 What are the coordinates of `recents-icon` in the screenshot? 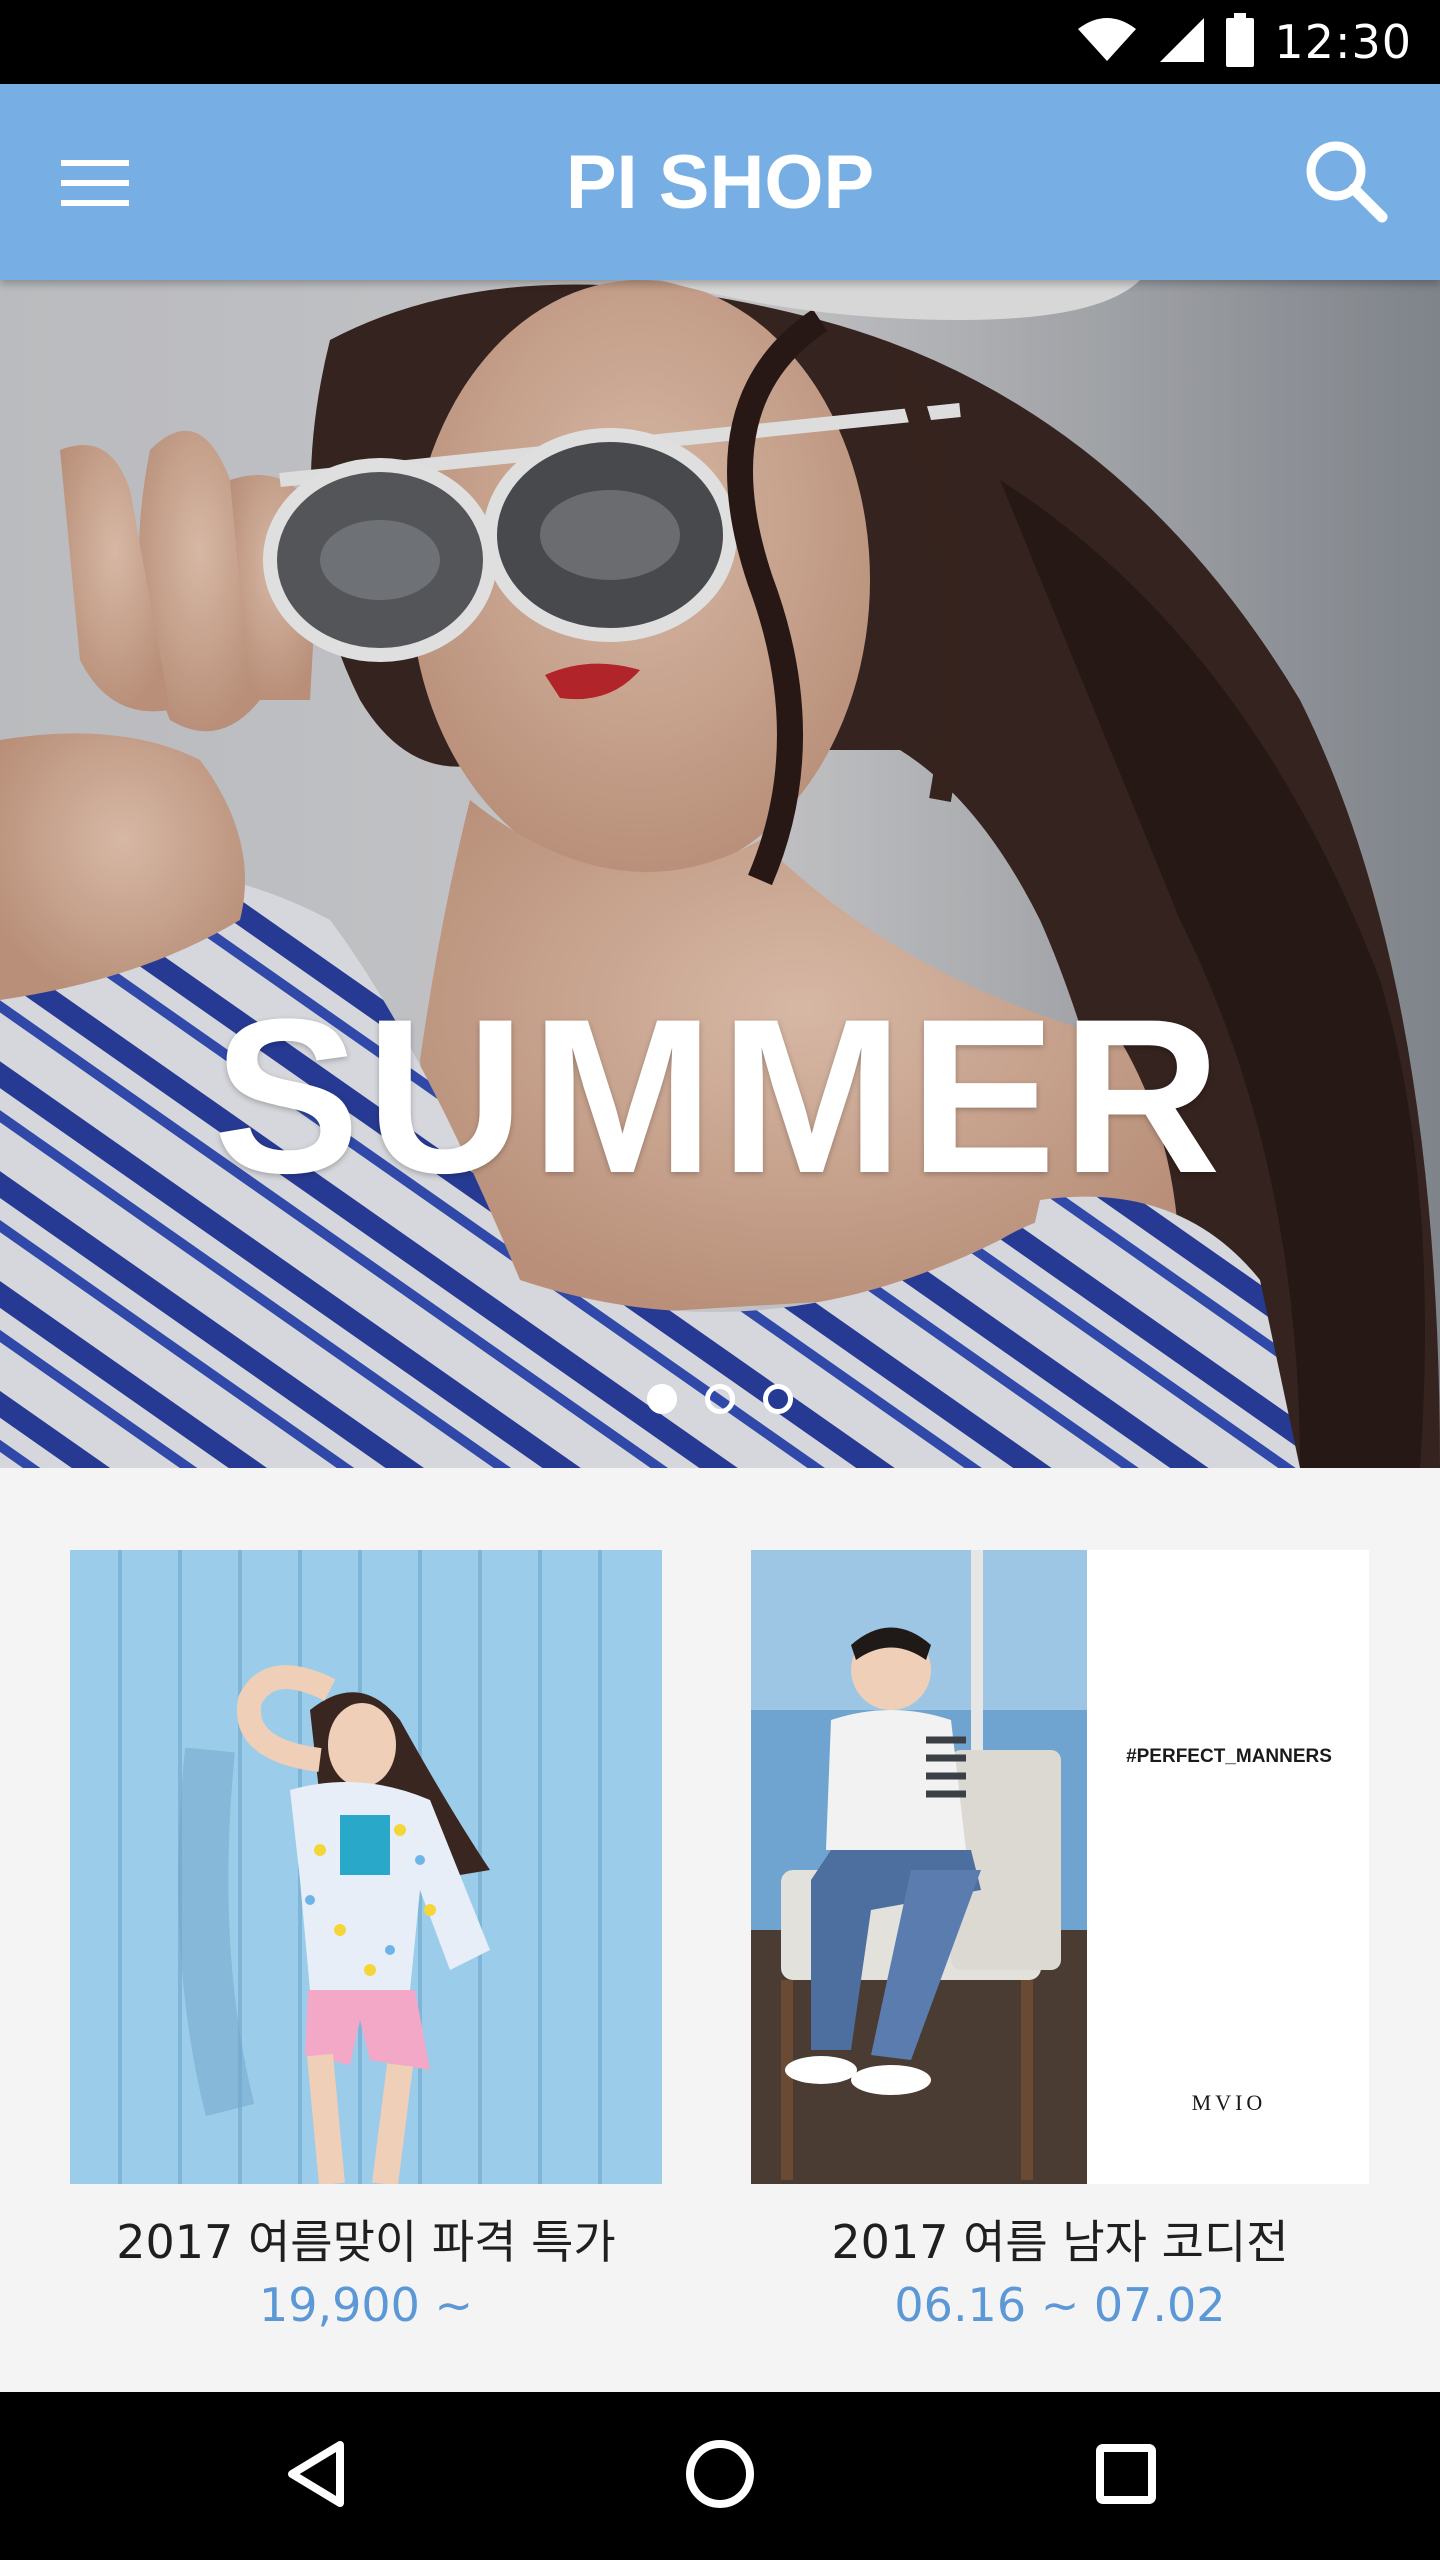 It's located at (1126, 2476).